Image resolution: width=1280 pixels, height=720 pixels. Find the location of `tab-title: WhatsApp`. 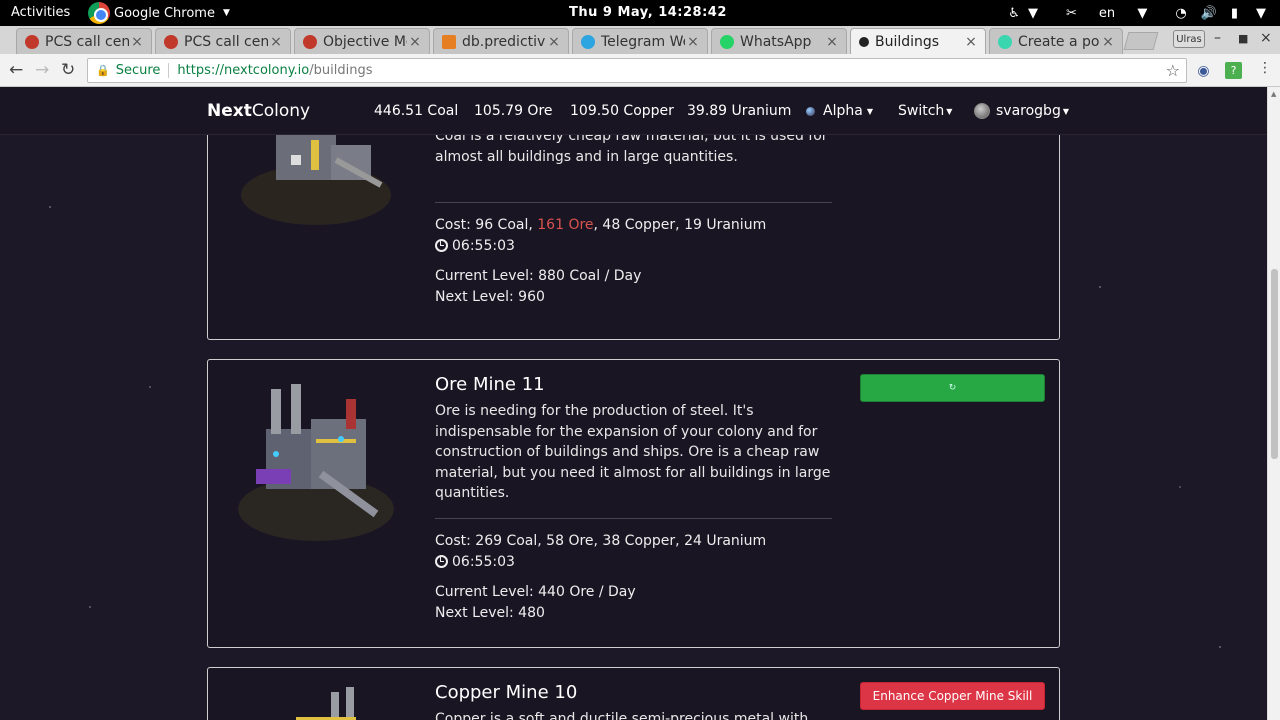

tab-title: WhatsApp is located at coordinates (776, 41).